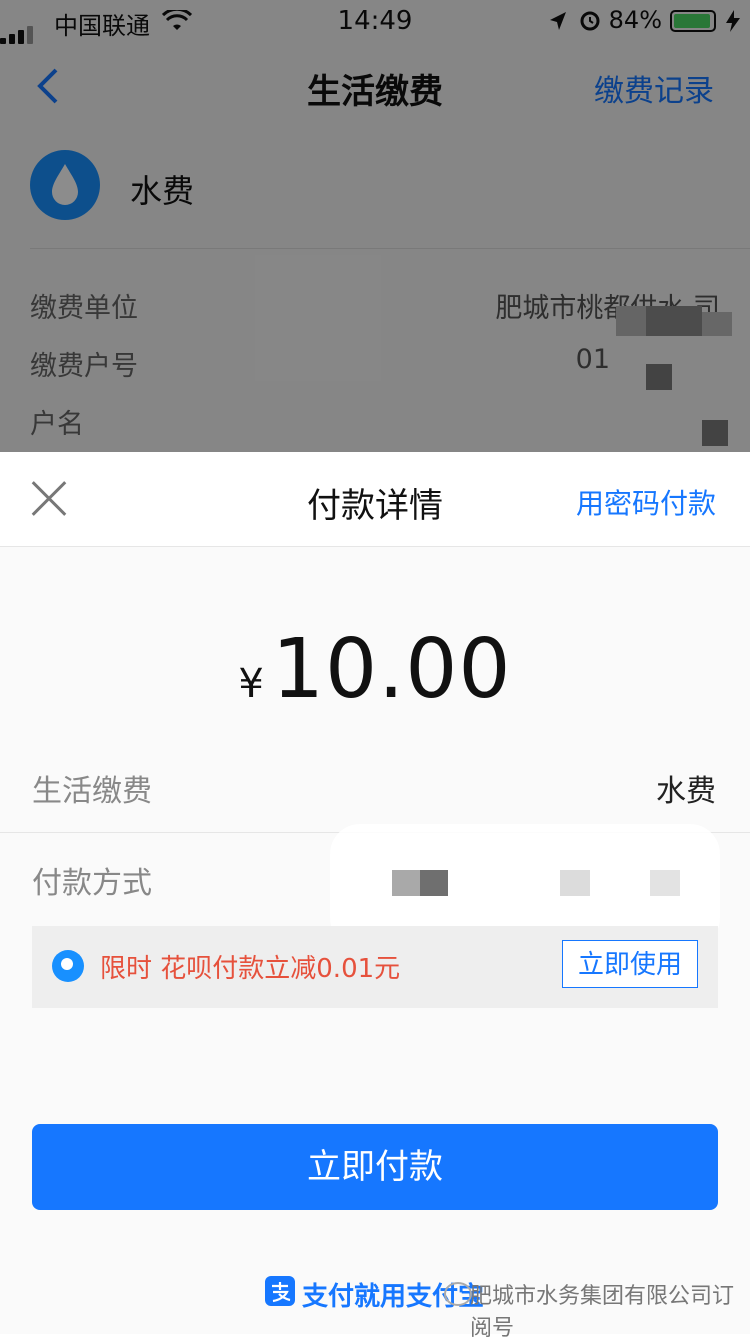  I want to click on payment-amount: 10.00, so click(391, 669).